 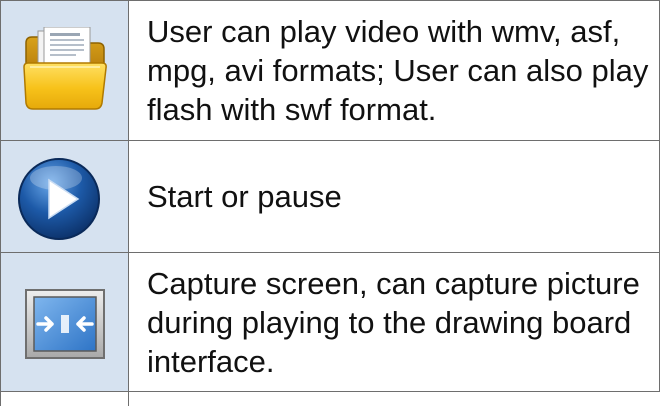 I want to click on open-folder-icon, so click(x=65, y=71).